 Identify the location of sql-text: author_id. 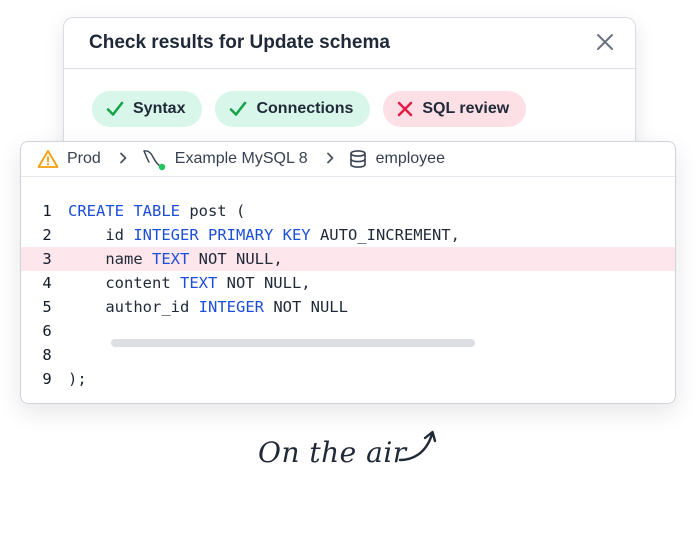
(133, 307).